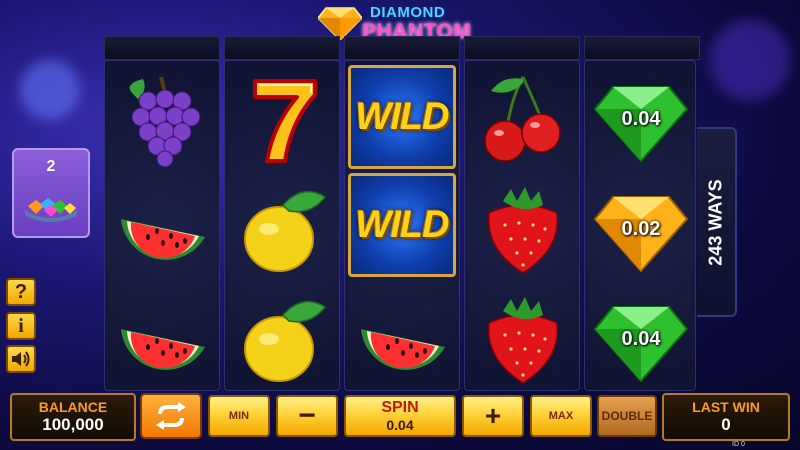  What do you see at coordinates (51, 210) in the screenshot?
I see `gems-icon` at bounding box center [51, 210].